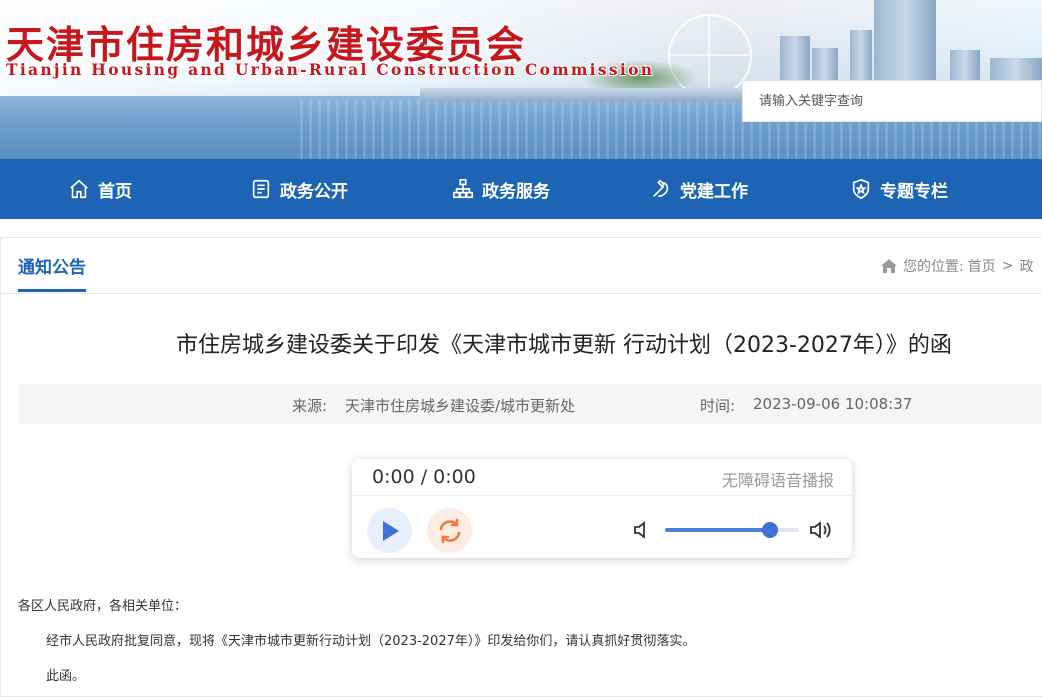 The image size is (1042, 697). I want to click on play-button, so click(389, 530).